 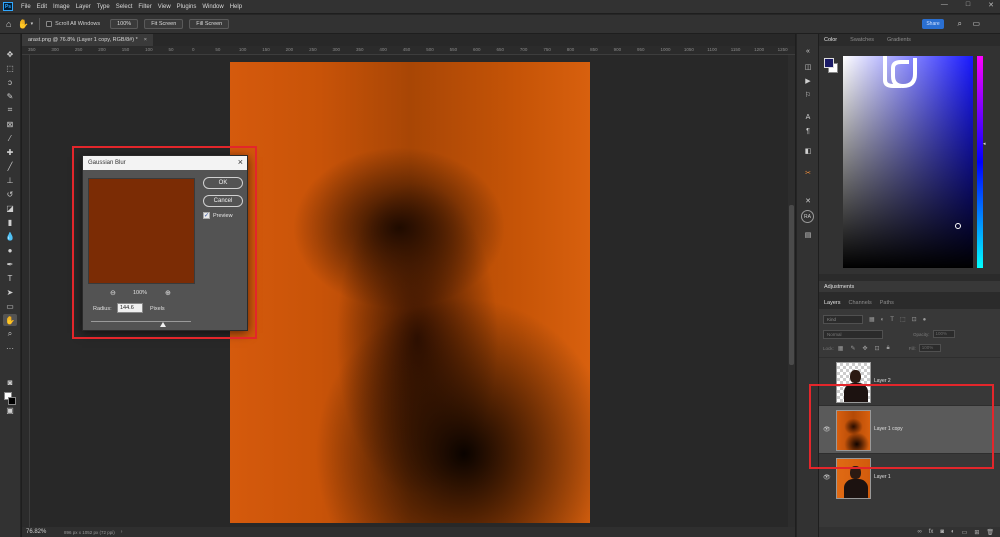 What do you see at coordinates (953, 532) in the screenshot?
I see `adjustment-layer-icon: ◐` at bounding box center [953, 532].